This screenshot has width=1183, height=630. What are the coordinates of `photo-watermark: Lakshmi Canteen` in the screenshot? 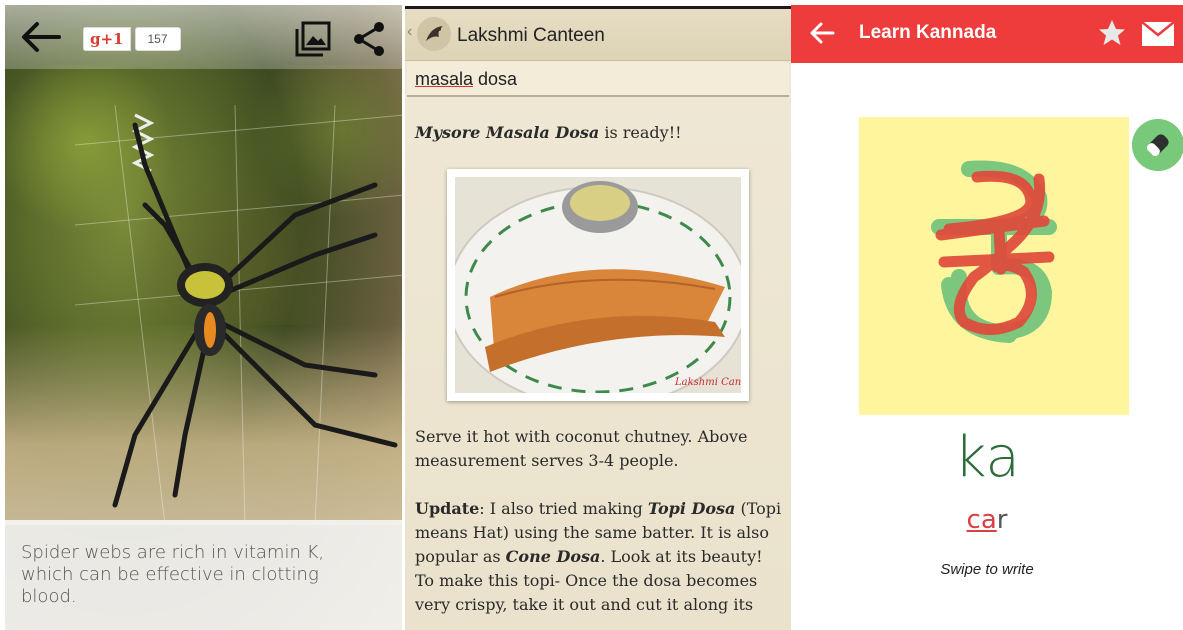 It's located at (707, 382).